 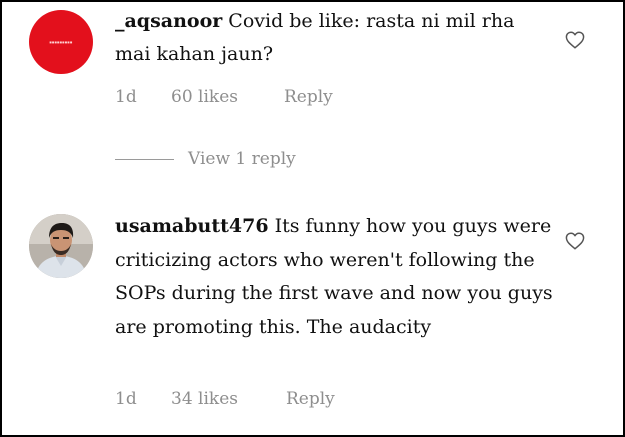 What do you see at coordinates (227, 97) in the screenshot?
I see `comment-likes: 60 likes` at bounding box center [227, 97].